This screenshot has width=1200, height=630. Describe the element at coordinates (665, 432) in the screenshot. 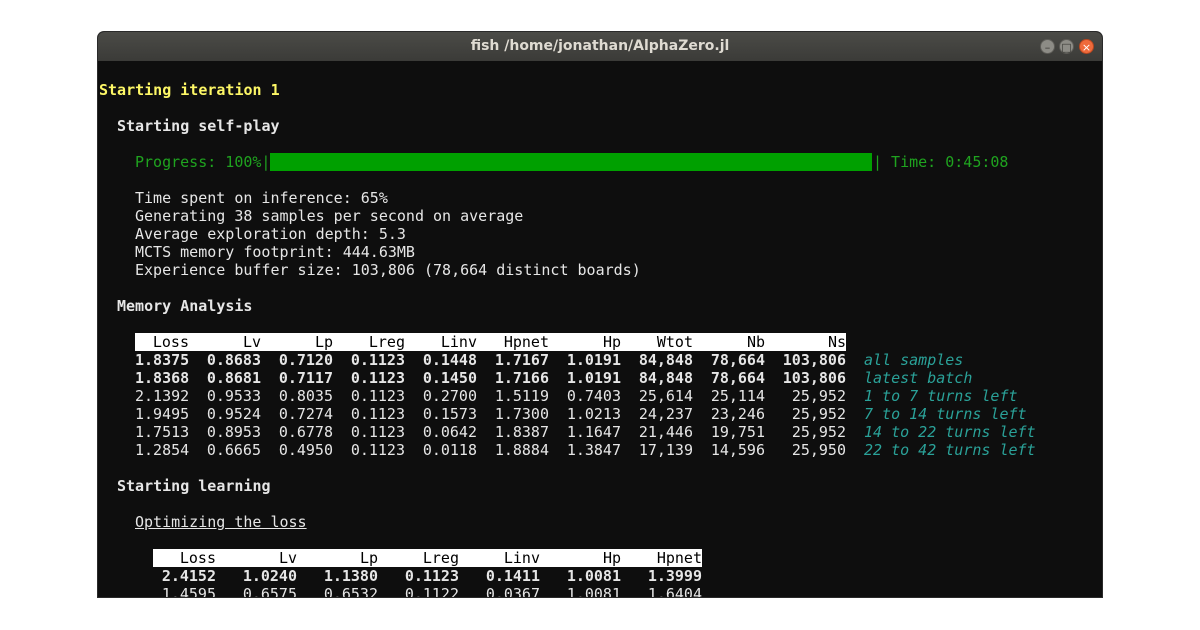

I see `table-cell: 21,446` at that location.